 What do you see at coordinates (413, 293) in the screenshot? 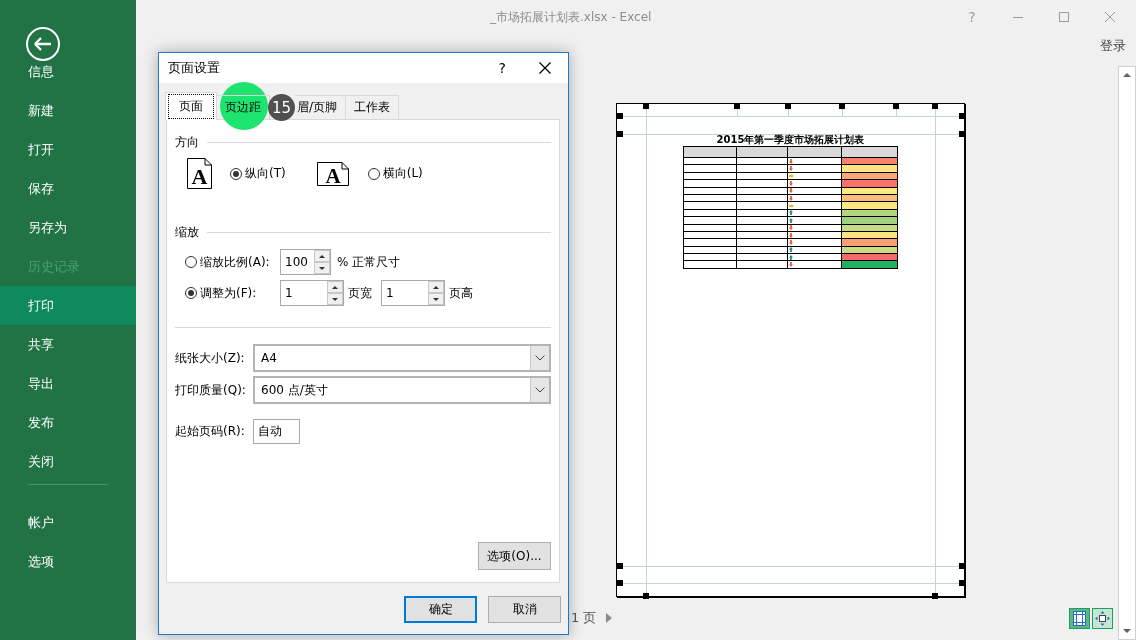
I see `pages-tall-spinner: 1` at bounding box center [413, 293].